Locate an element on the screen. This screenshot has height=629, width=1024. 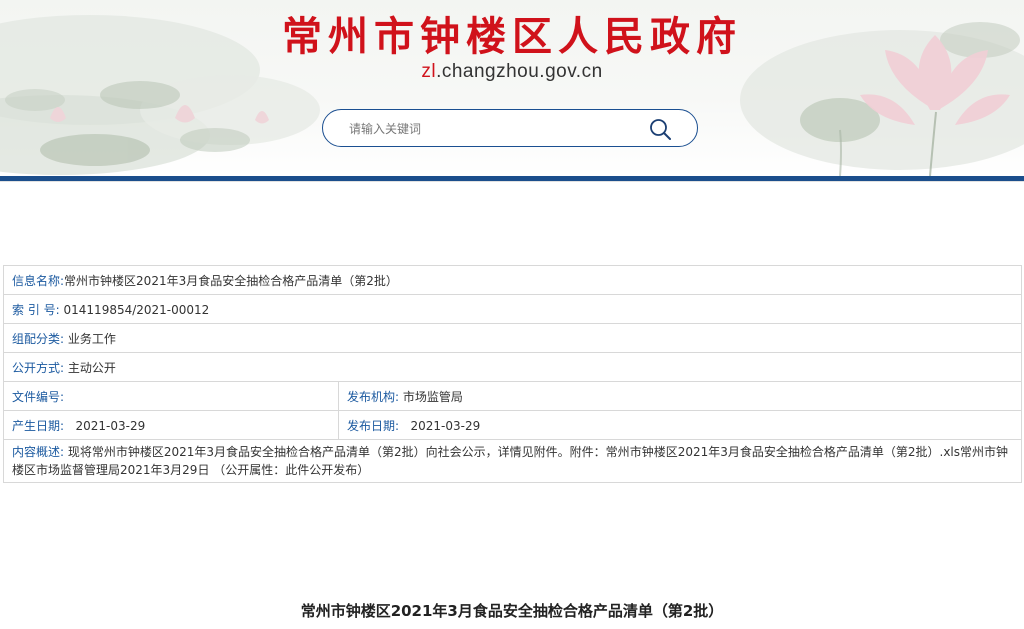
site-domain-suffix: .changzhou.gov.cn is located at coordinates (519, 71).